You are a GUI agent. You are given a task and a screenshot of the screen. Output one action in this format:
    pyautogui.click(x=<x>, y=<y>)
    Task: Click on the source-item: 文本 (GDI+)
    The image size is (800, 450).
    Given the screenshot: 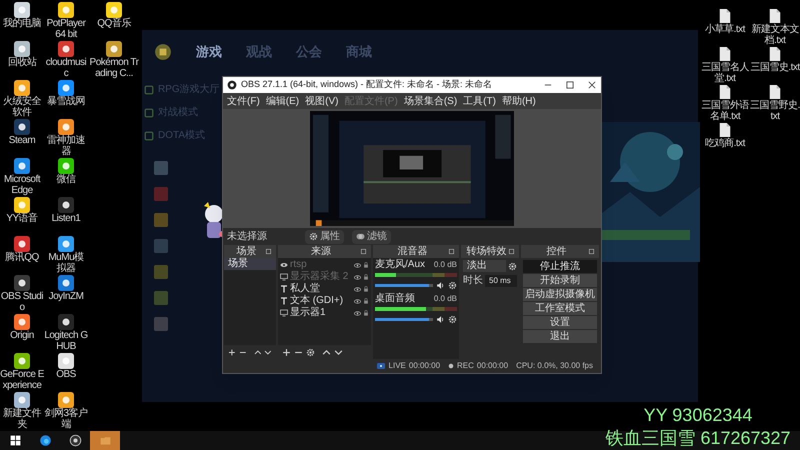 What is the action you would take?
    pyautogui.click(x=321, y=301)
    